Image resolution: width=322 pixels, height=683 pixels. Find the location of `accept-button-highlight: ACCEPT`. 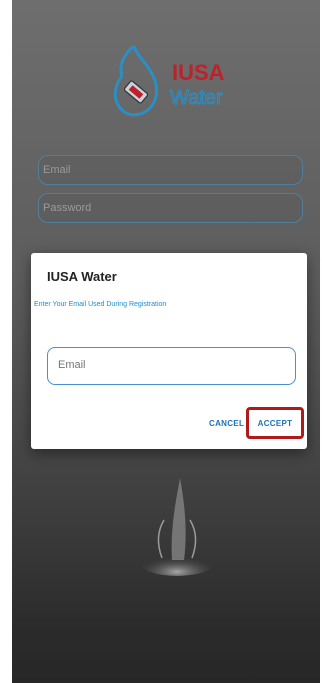

accept-button-highlight: ACCEPT is located at coordinates (275, 423).